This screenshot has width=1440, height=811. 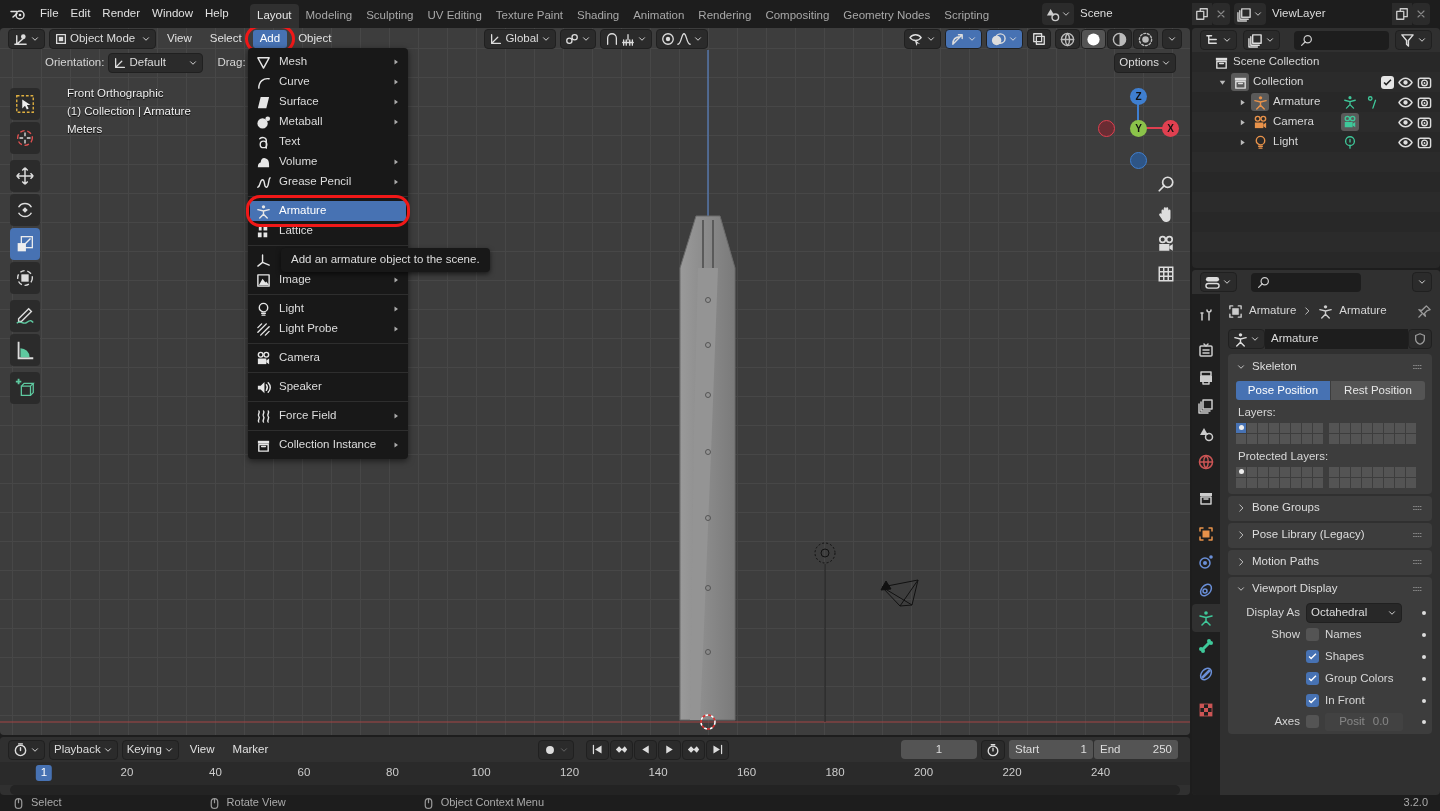 I want to click on frame-tick-label: 100, so click(x=481, y=772).